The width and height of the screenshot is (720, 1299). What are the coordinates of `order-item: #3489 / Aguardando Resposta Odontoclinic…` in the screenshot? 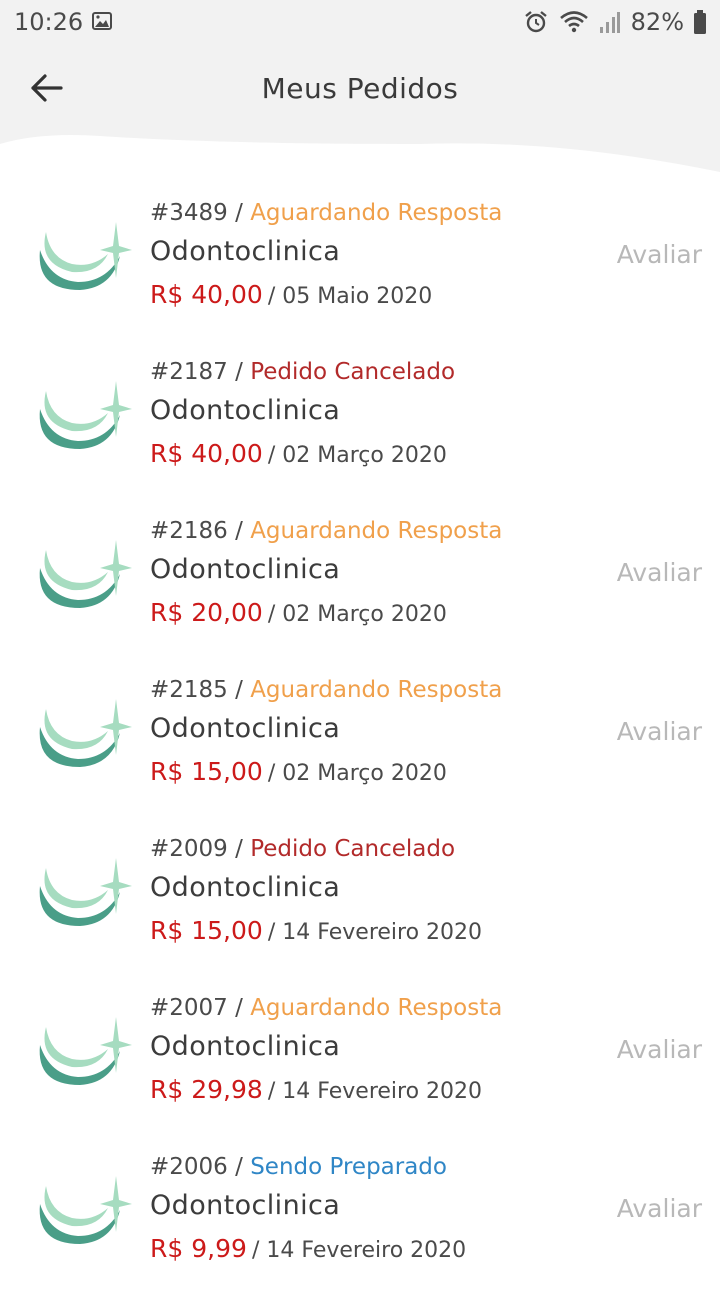 It's located at (360, 265).